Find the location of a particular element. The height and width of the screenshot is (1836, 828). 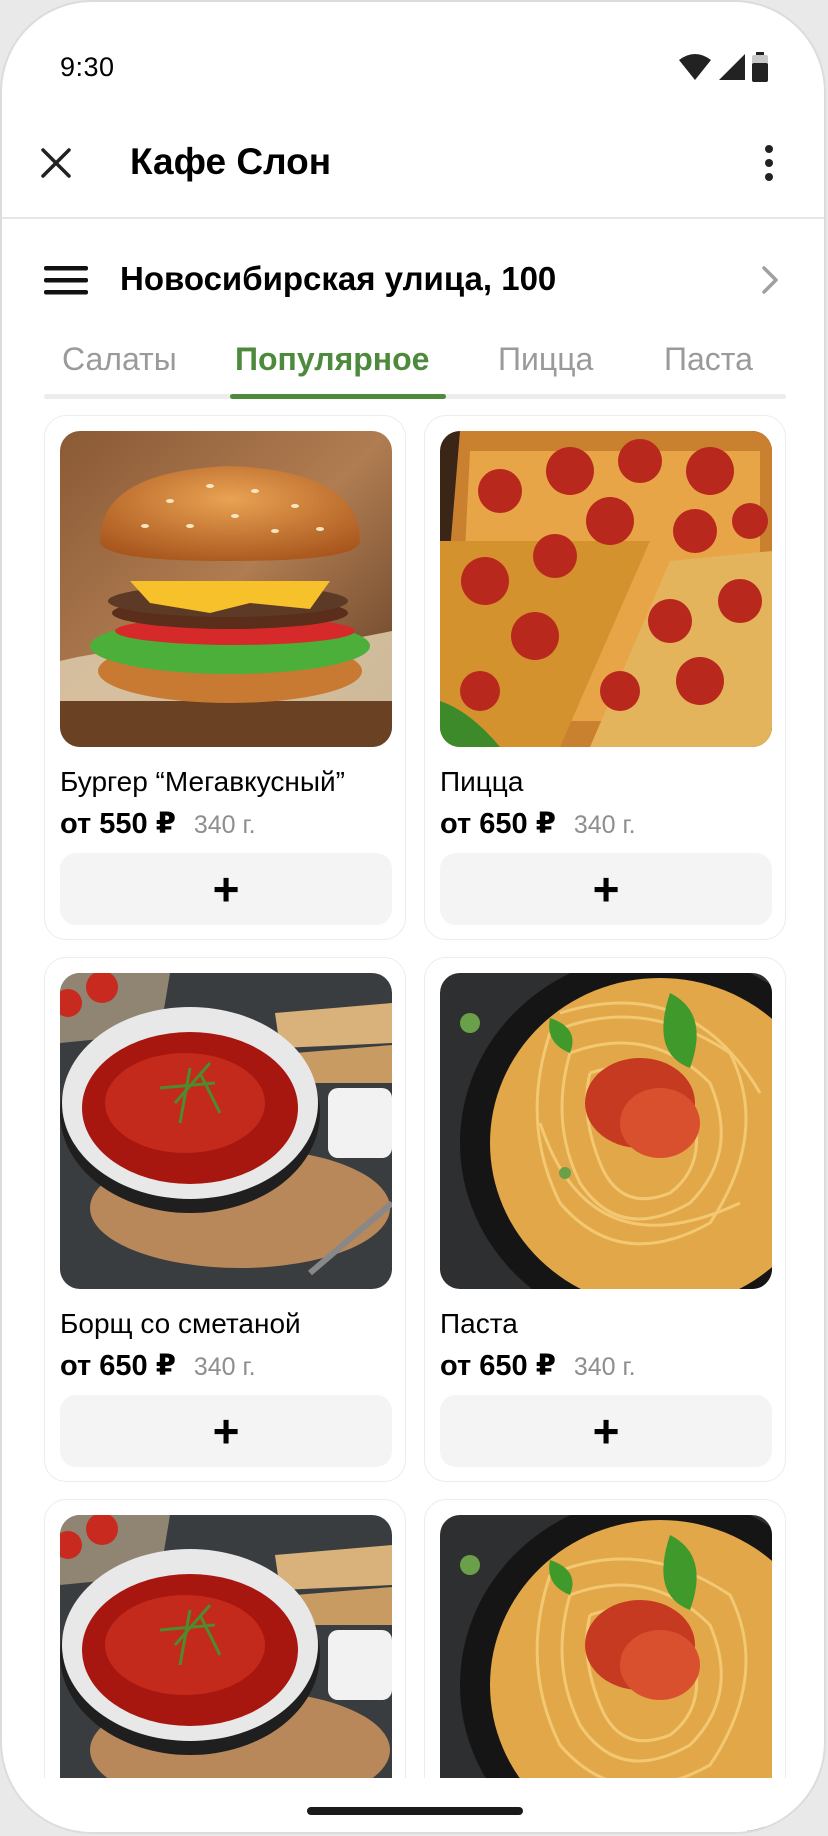

product-card-burger: Бургер “Мегавкусный” от 550 ₽ 340 г. + is located at coordinates (225, 677).